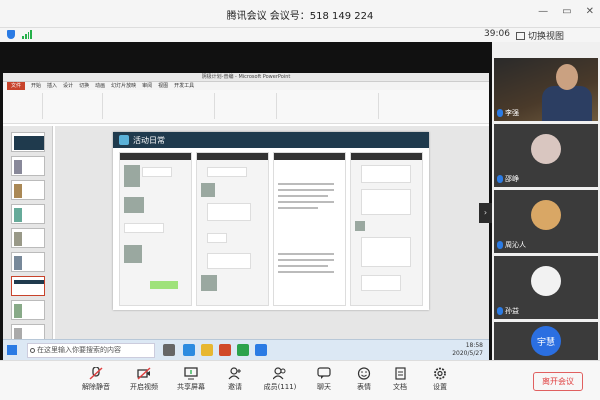 This screenshot has height=400, width=600. What do you see at coordinates (546, 341) in the screenshot?
I see `participant-tile: 宇慧` at bounding box center [546, 341].